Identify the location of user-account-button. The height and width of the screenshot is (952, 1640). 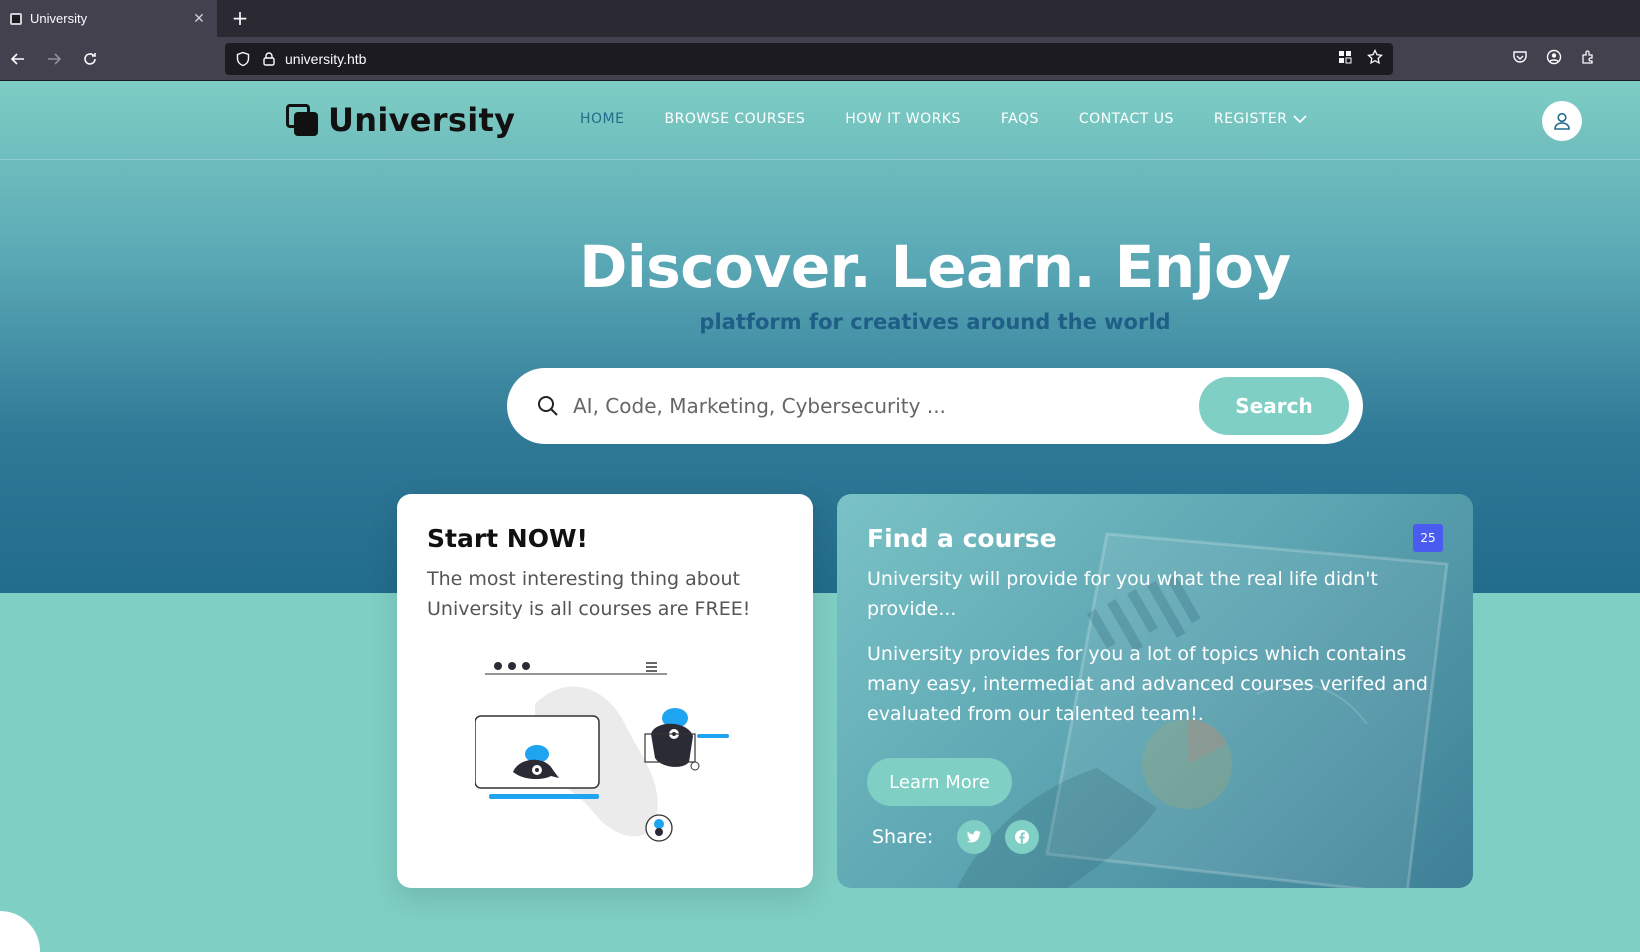
(1562, 121).